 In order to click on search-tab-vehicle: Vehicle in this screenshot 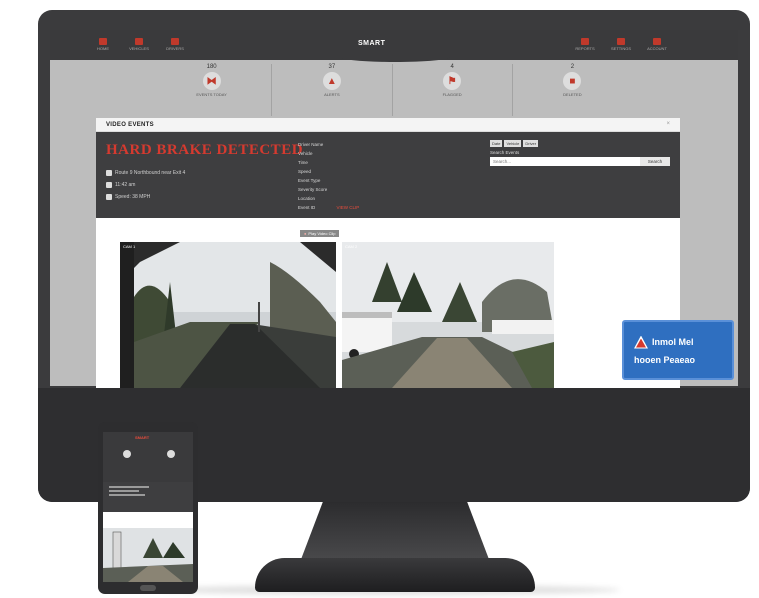, I will do `click(513, 143)`.